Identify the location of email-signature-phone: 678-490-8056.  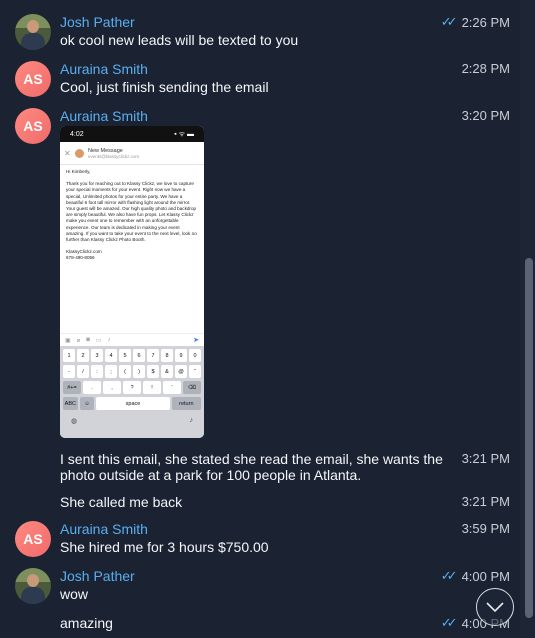
(80, 258).